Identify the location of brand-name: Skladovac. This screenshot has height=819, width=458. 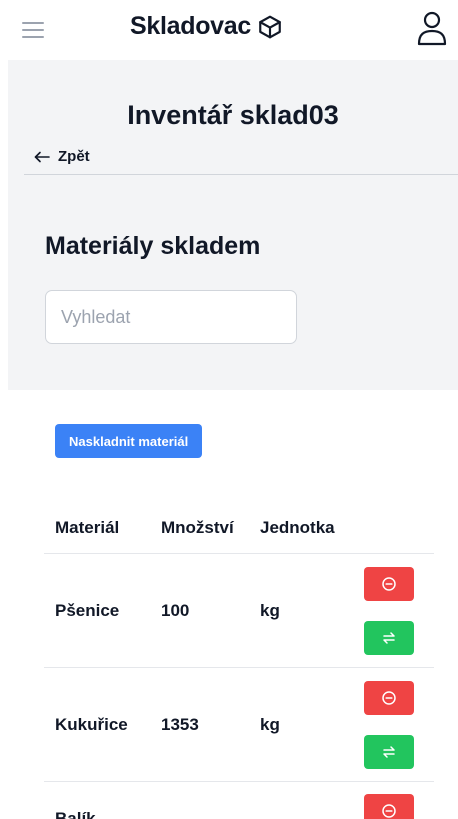
(190, 26).